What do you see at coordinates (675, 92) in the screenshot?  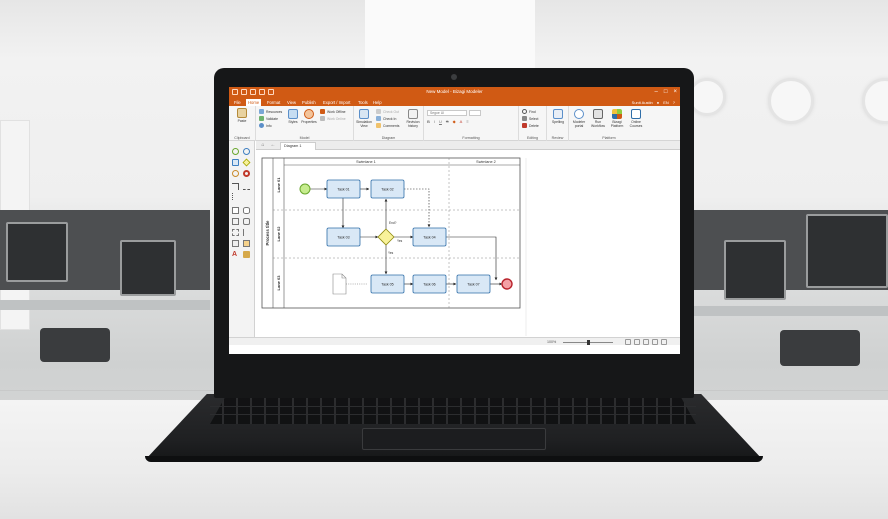 I see `close-button: ×` at bounding box center [675, 92].